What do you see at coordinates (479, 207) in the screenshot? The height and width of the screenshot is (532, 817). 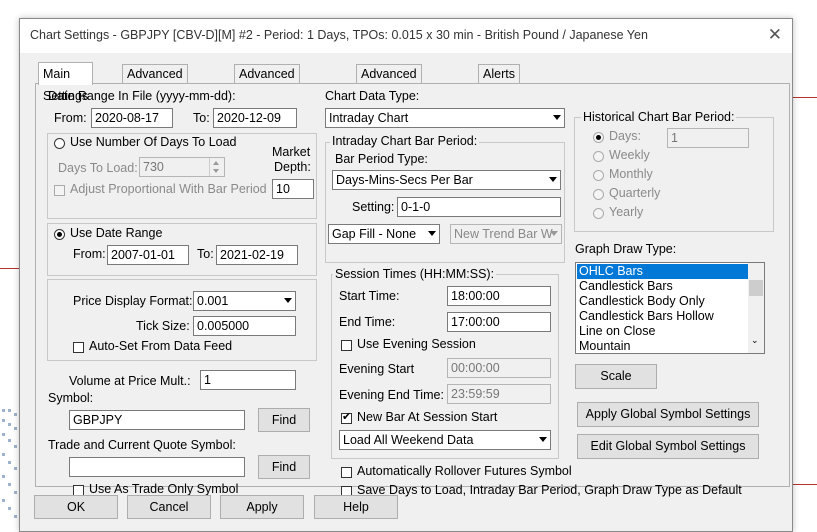 I see `bar-period-setting-field: 0-1-0` at bounding box center [479, 207].